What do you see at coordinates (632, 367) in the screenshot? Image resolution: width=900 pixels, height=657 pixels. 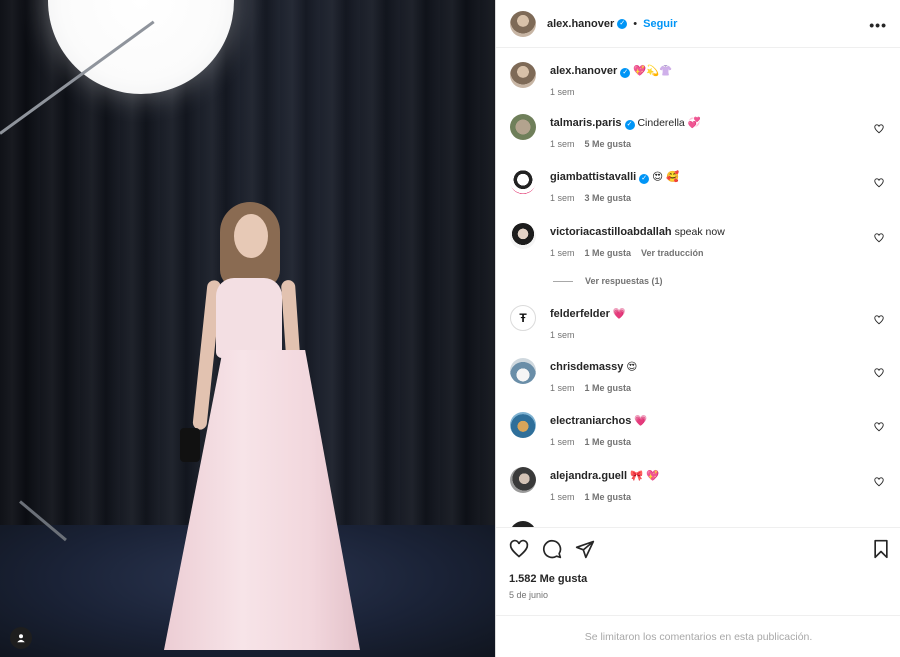 I see `comment-text: 😍` at bounding box center [632, 367].